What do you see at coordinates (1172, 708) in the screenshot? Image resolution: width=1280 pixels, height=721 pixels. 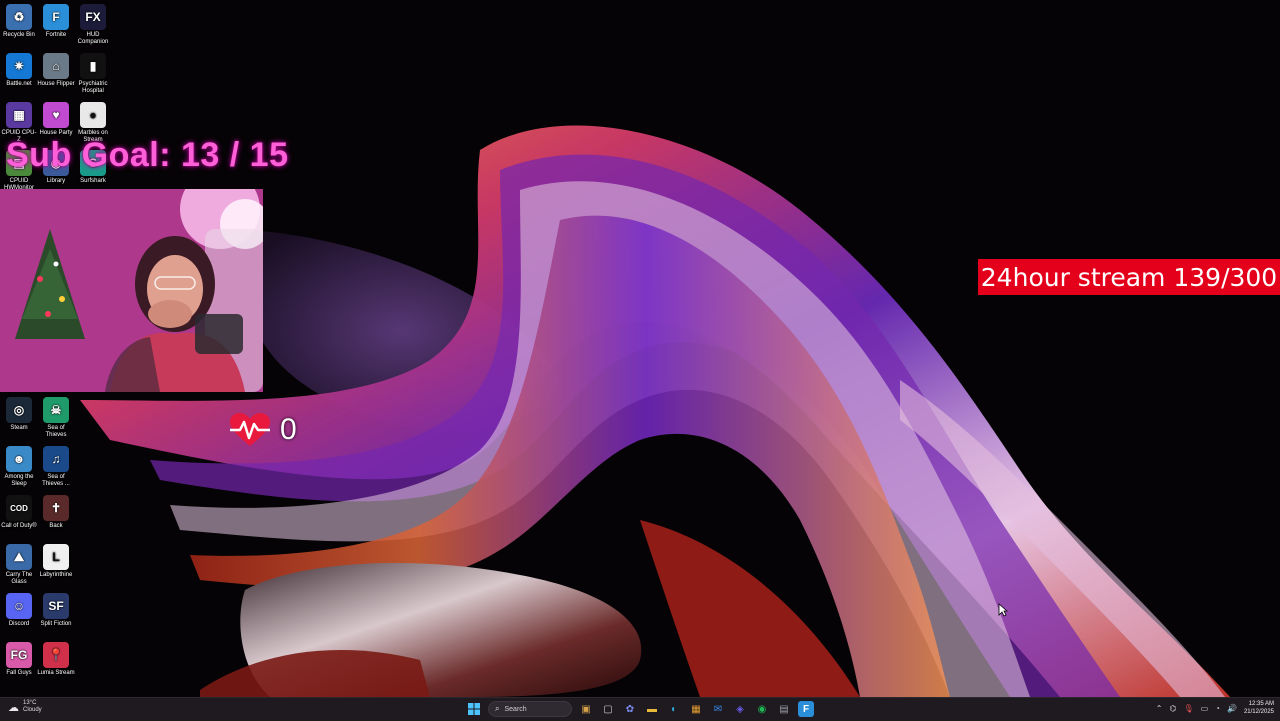 I see `network-icon: ⌬` at bounding box center [1172, 708].